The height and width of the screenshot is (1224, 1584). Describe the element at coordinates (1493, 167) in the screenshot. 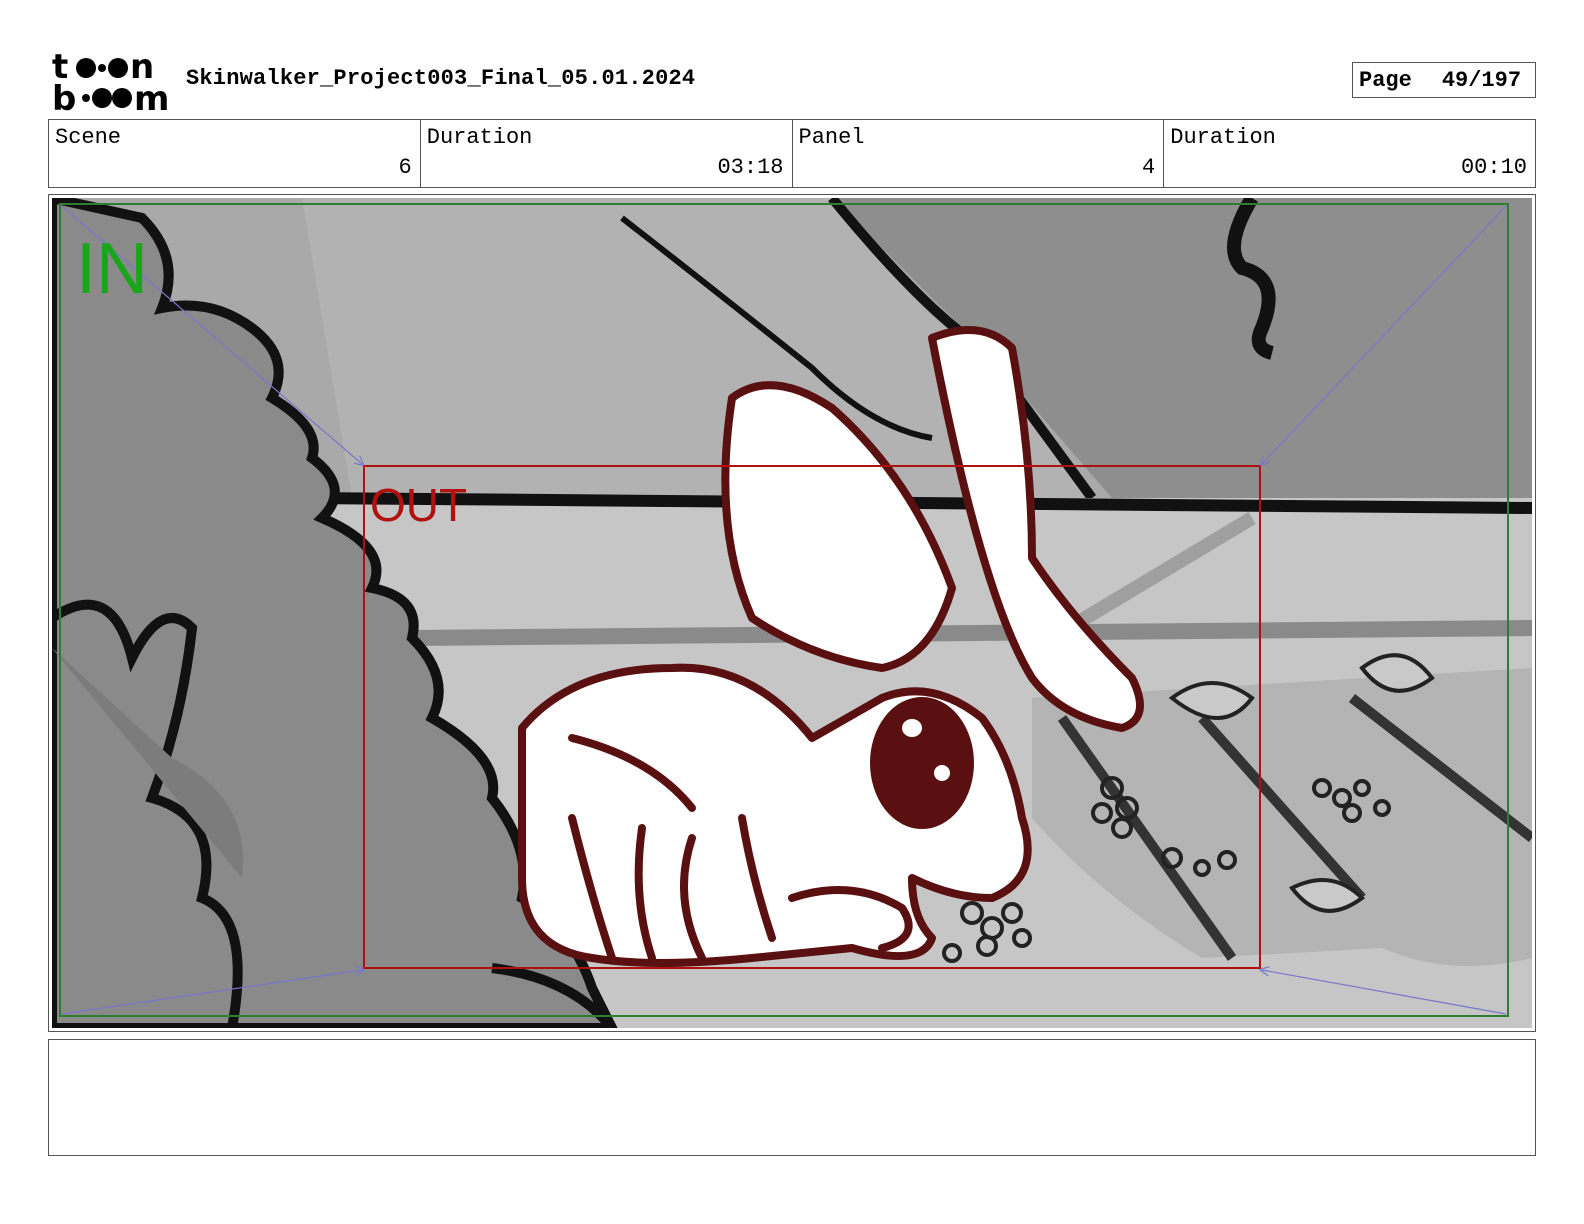

I see `panel-duration-value: 00:10` at that location.